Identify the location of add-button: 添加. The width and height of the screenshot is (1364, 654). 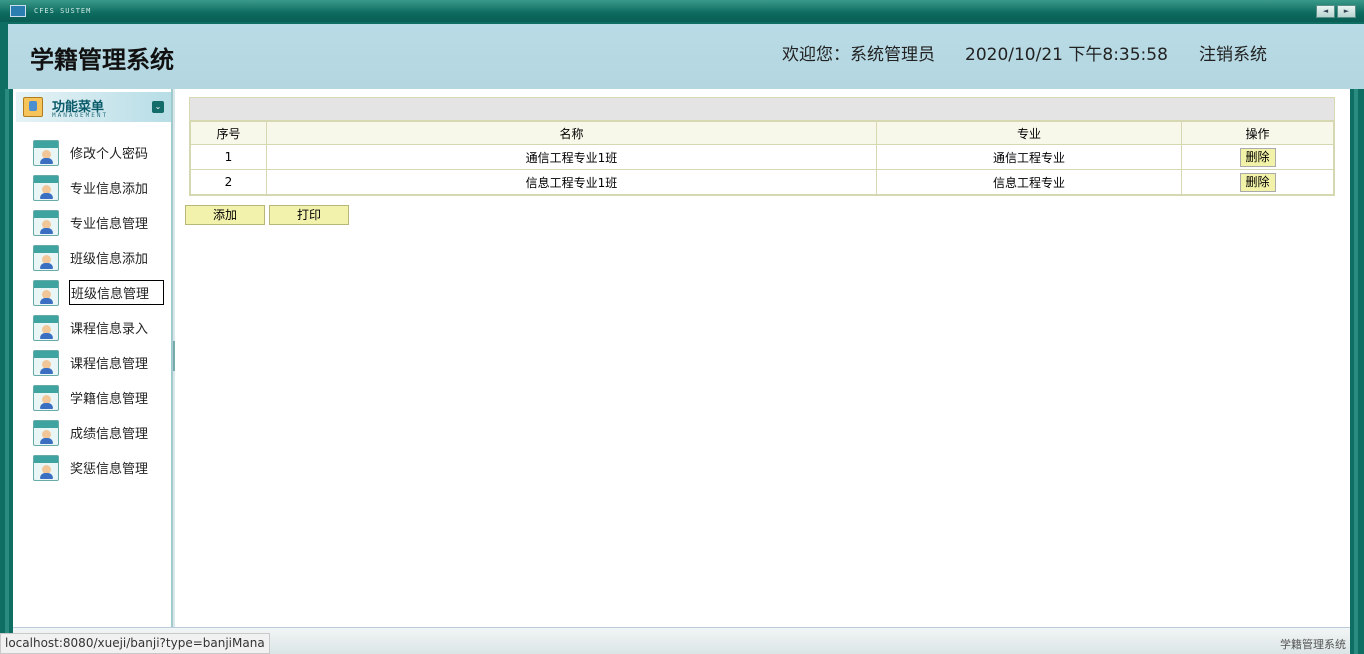
(225, 215).